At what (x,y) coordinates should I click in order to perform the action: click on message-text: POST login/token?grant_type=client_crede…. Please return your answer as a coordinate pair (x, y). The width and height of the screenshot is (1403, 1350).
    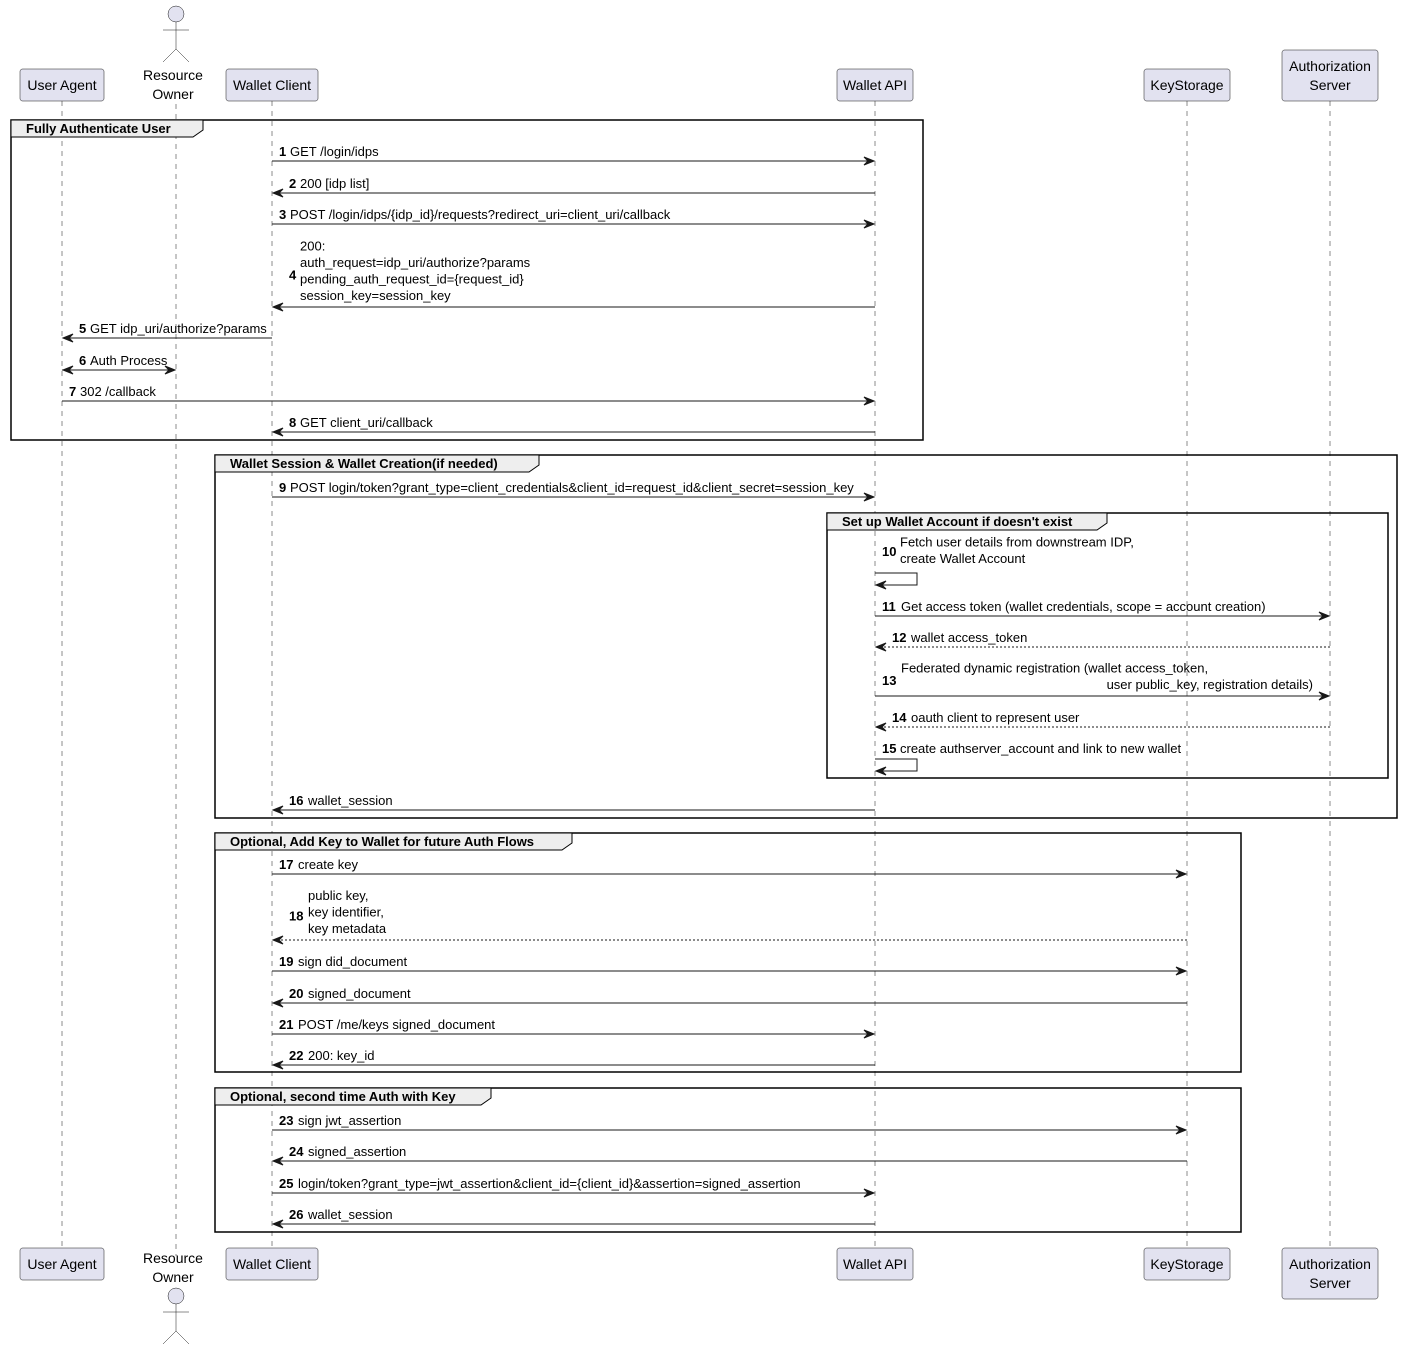
    Looking at the image, I should click on (572, 487).